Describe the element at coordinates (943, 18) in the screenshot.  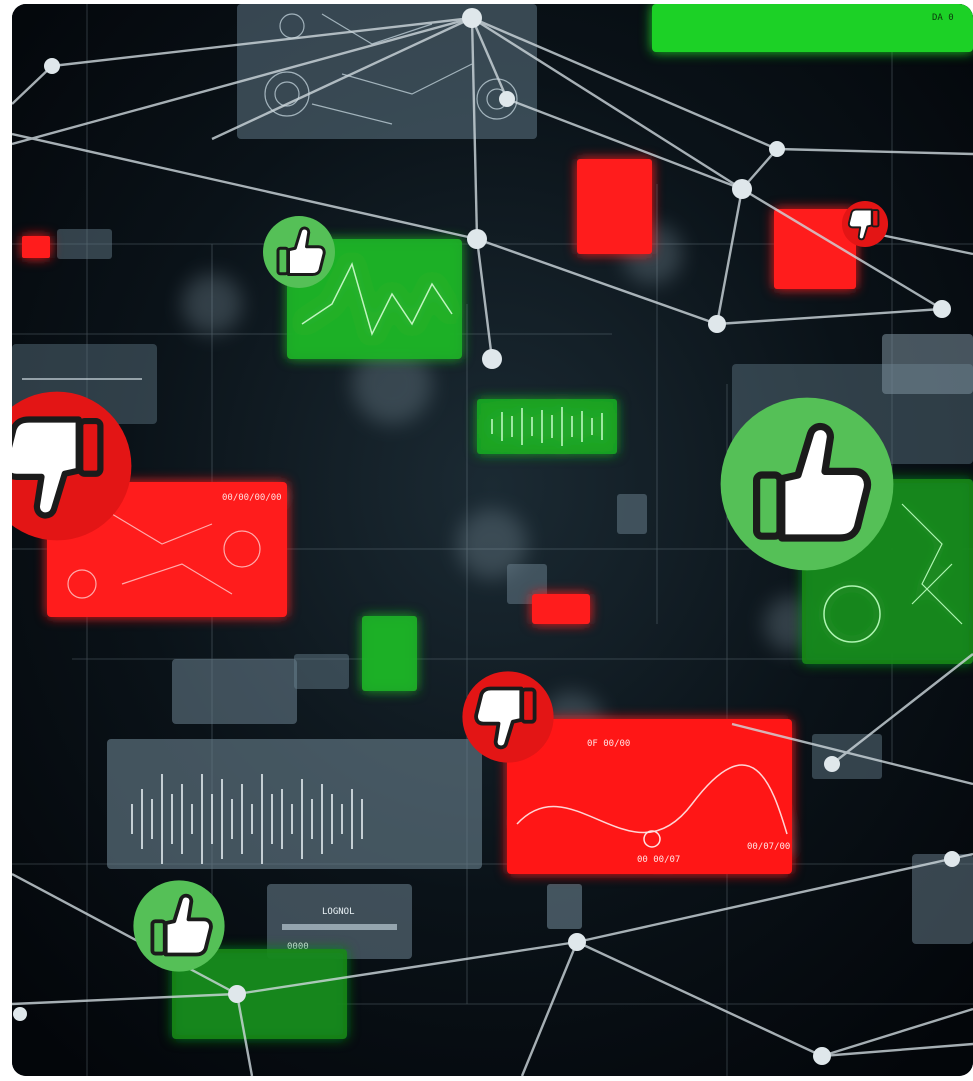
I see `green-panel-label: DA 0` at that location.